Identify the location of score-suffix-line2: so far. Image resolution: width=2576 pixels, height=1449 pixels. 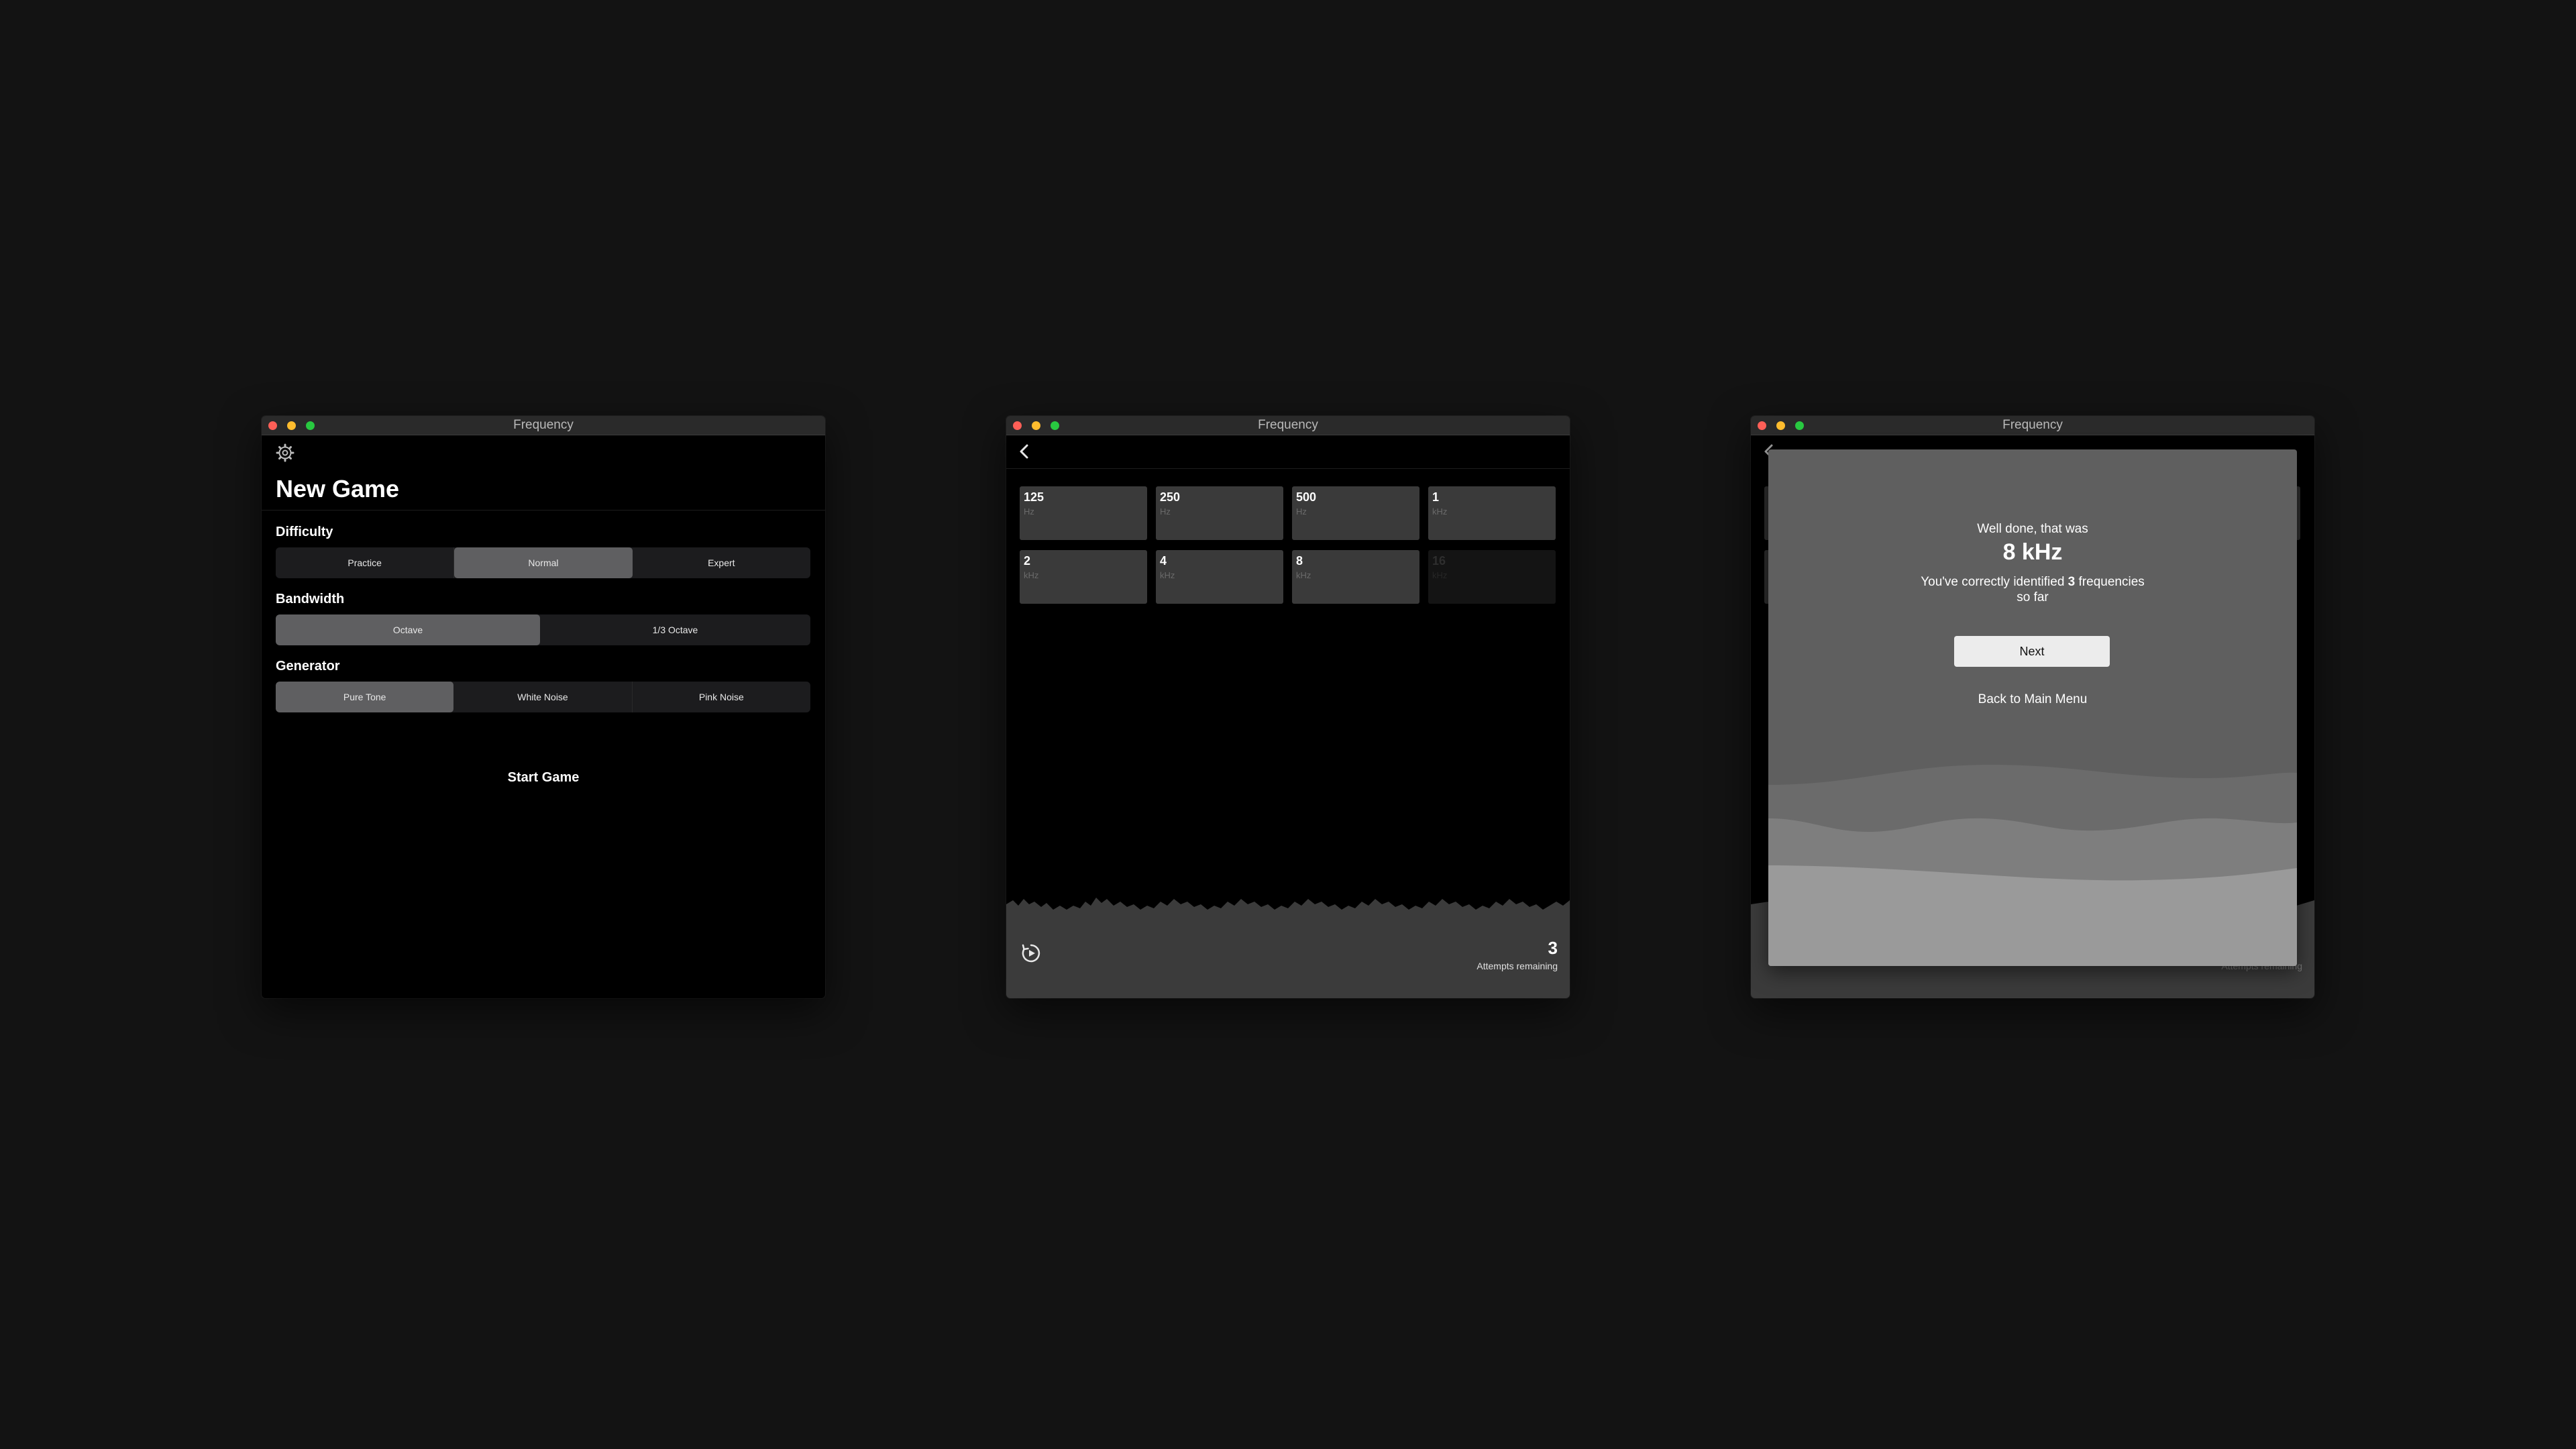
(2033, 597).